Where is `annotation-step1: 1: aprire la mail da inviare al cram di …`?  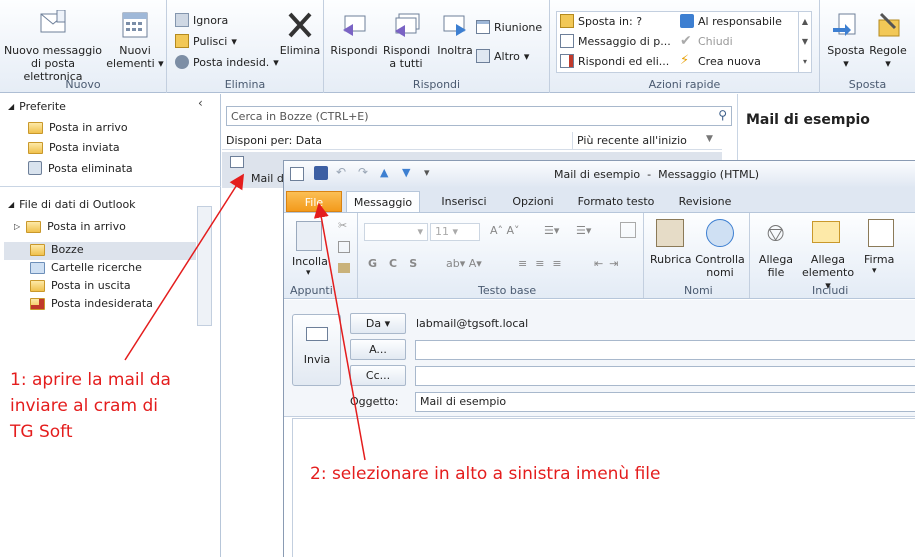 annotation-step1: 1: aprire la mail da inviare al cram di … is located at coordinates (90, 406).